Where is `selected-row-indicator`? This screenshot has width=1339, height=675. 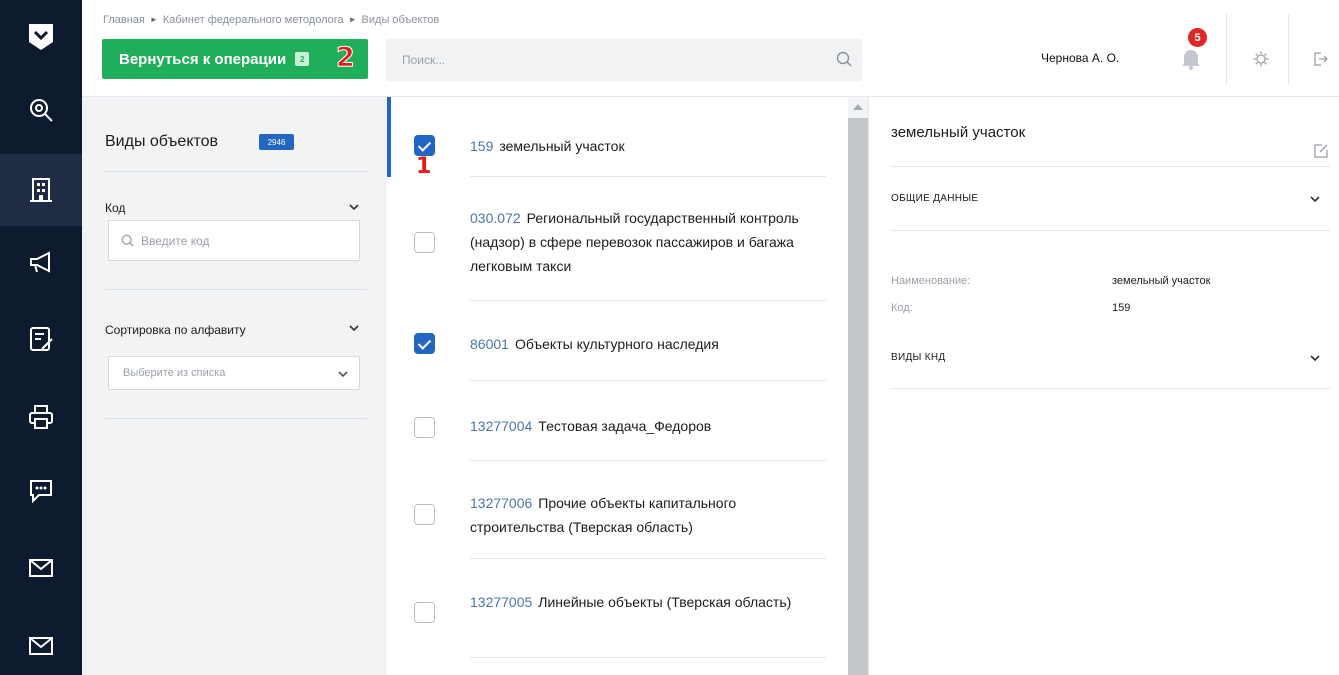
selected-row-indicator is located at coordinates (389, 137).